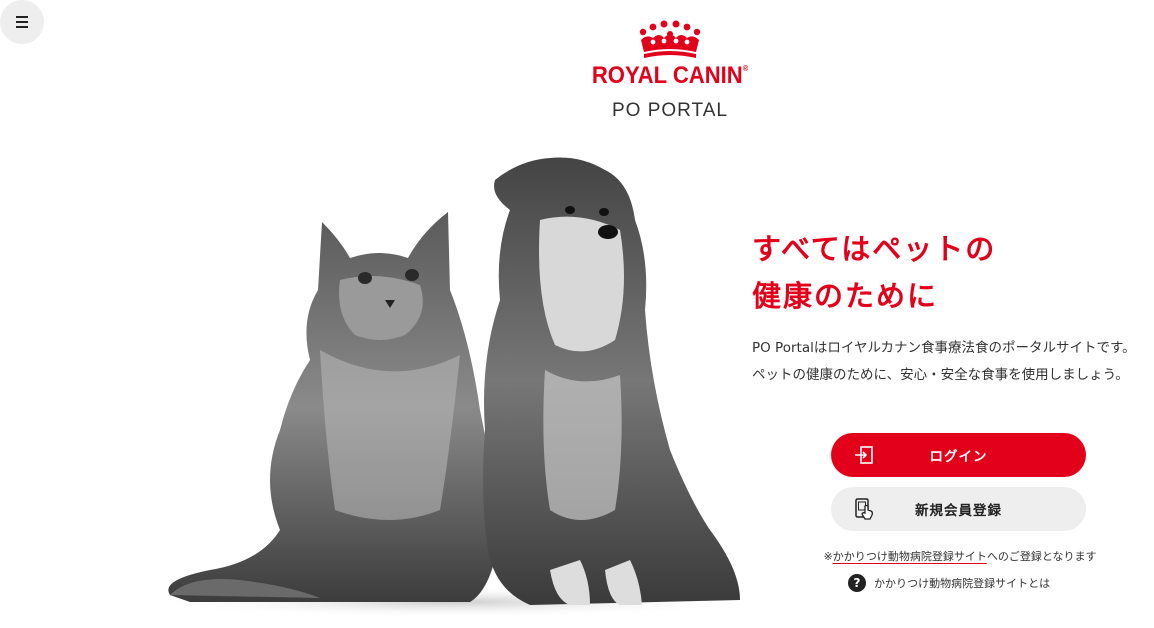  What do you see at coordinates (940, 375) in the screenshot?
I see `description-line-2: ペットの健康のために、安心・安全な食事を使用しましょう。` at bounding box center [940, 375].